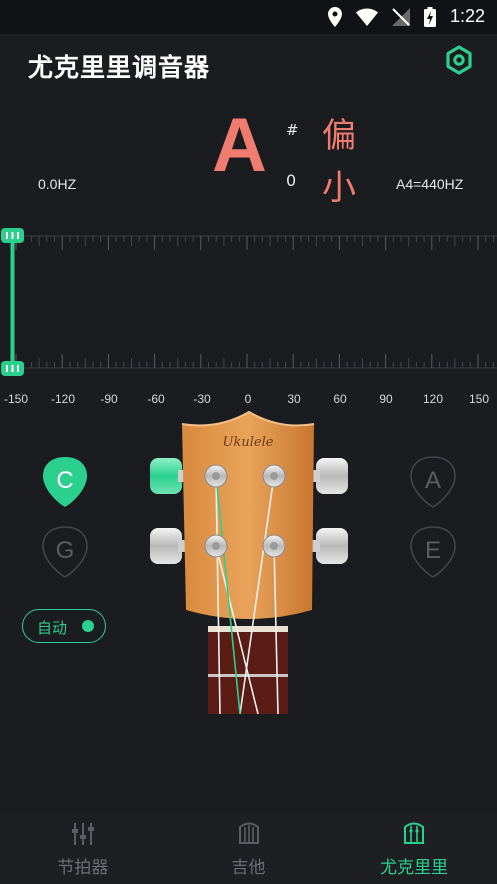 The width and height of the screenshot is (497, 884). I want to click on note-name: A, so click(239, 145).